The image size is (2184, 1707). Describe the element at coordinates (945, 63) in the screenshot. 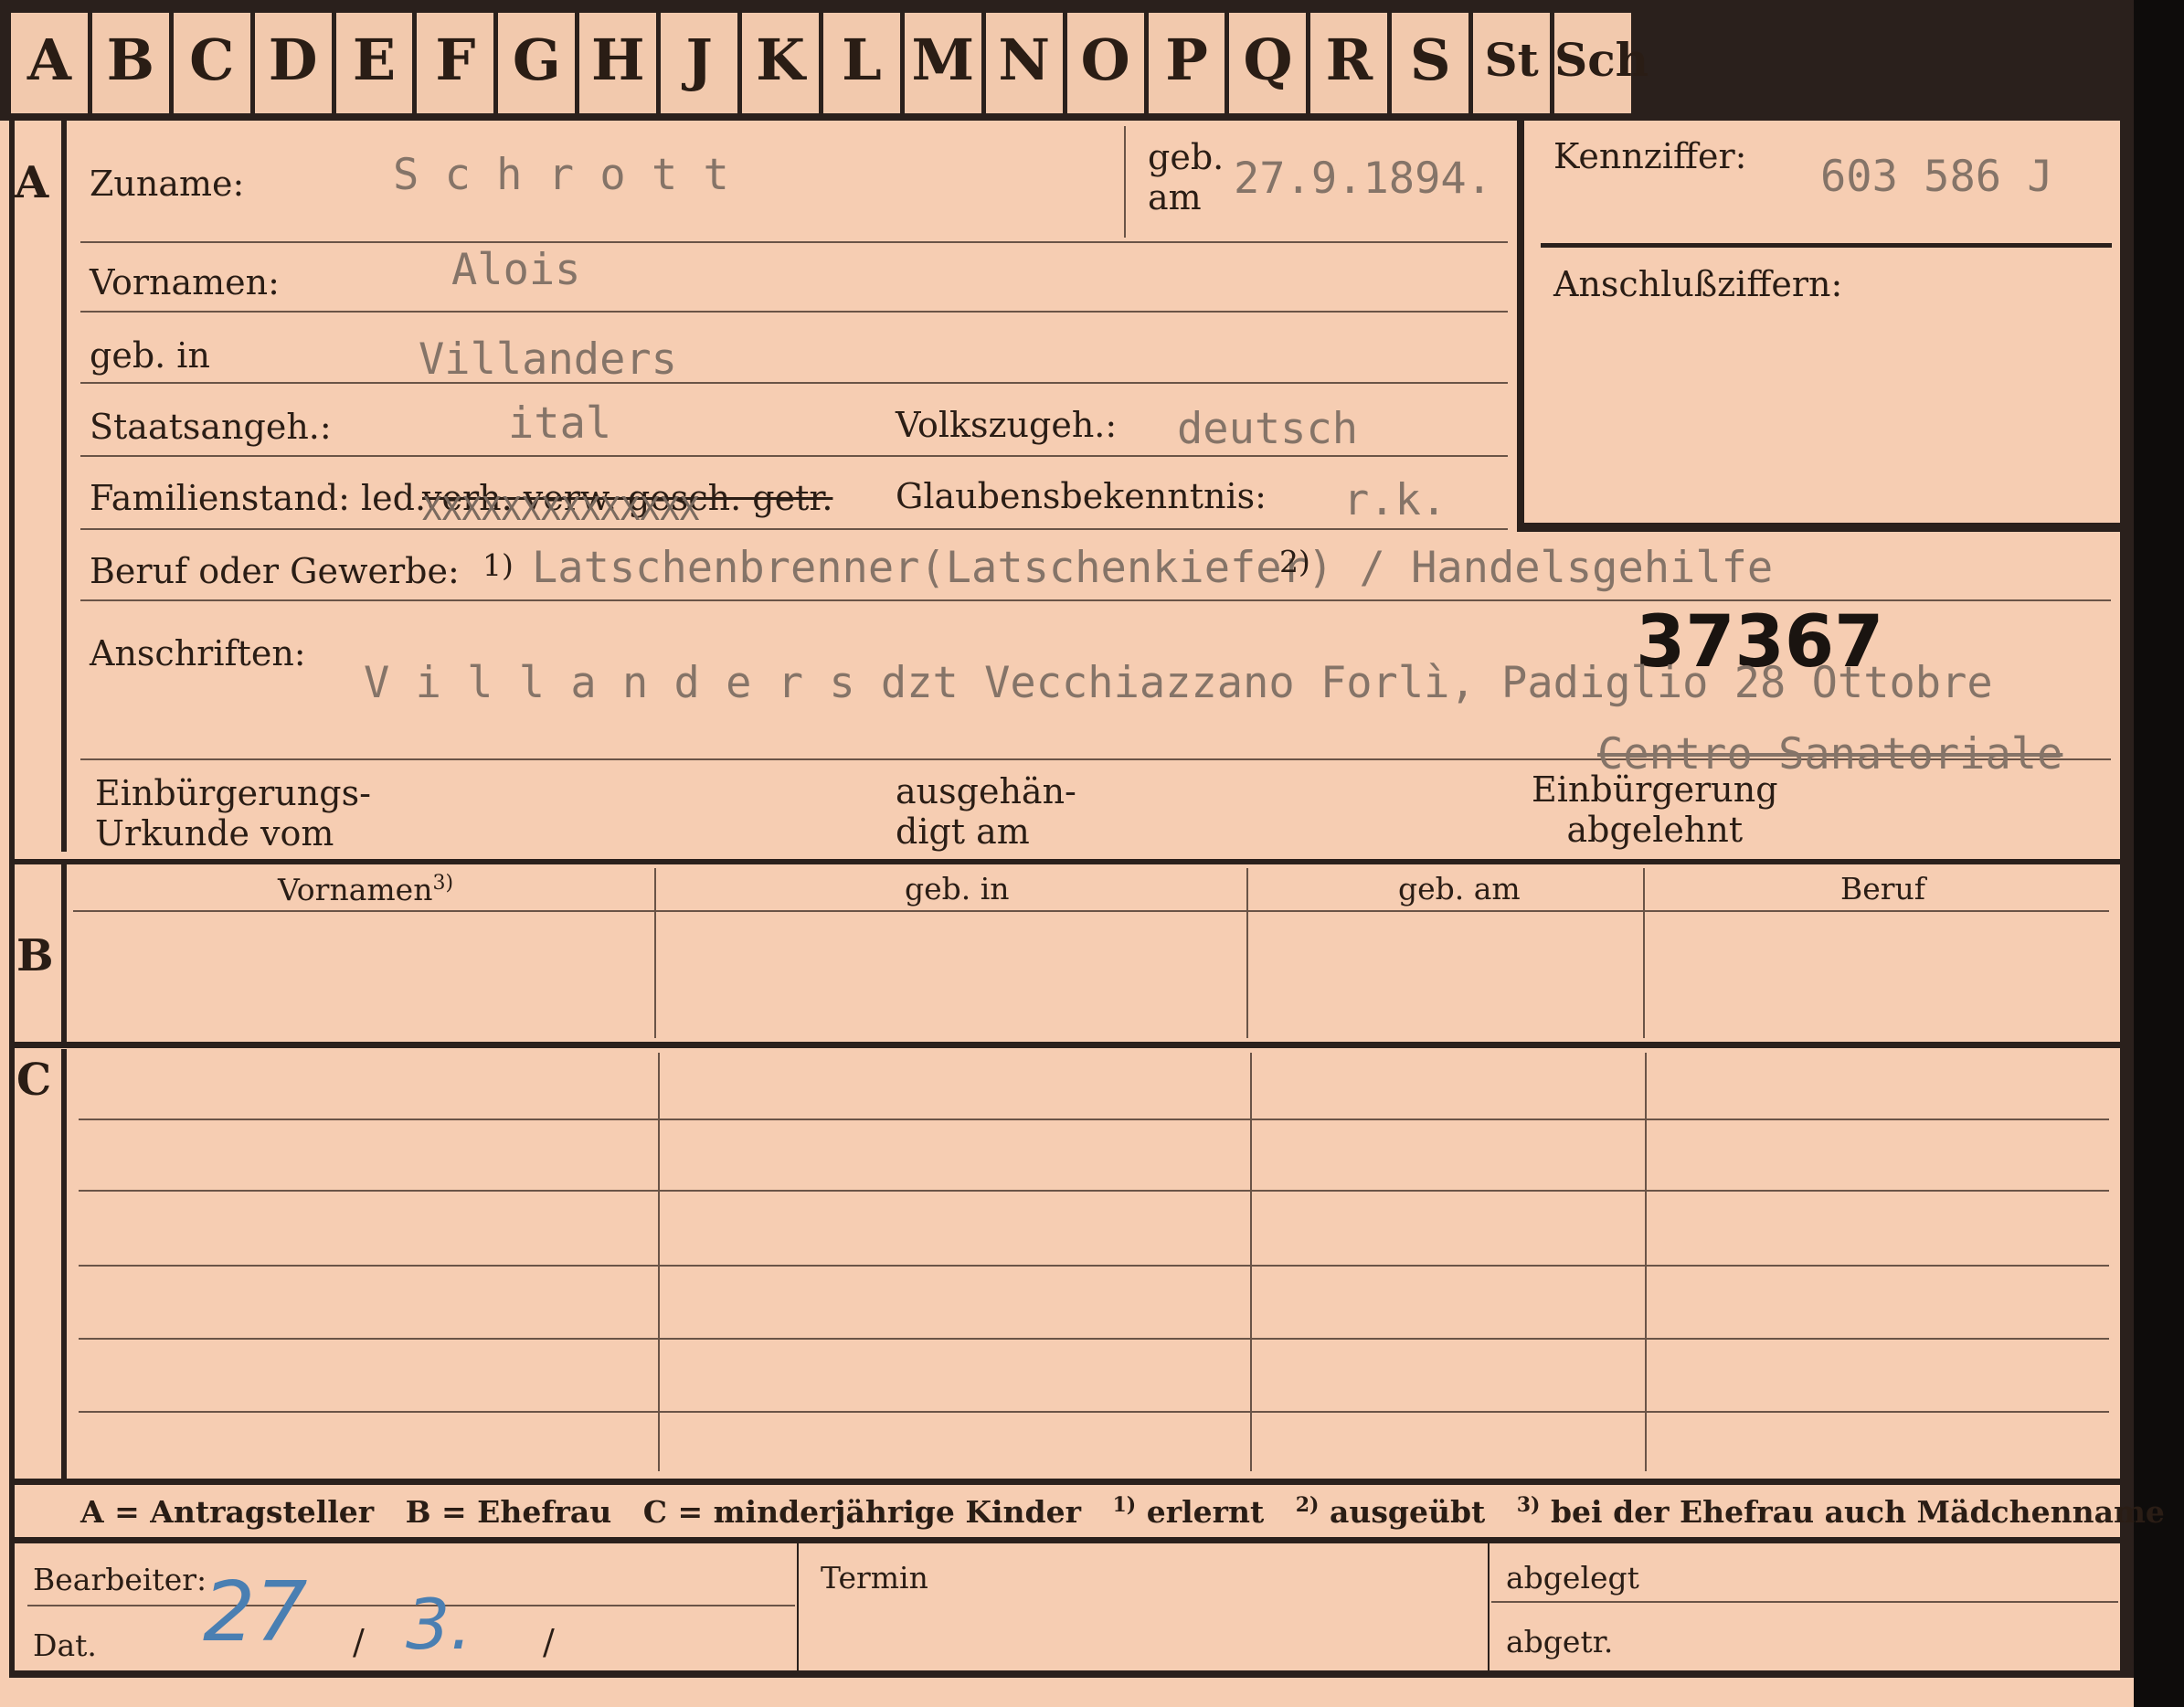

I see `tab-m: M` at that location.